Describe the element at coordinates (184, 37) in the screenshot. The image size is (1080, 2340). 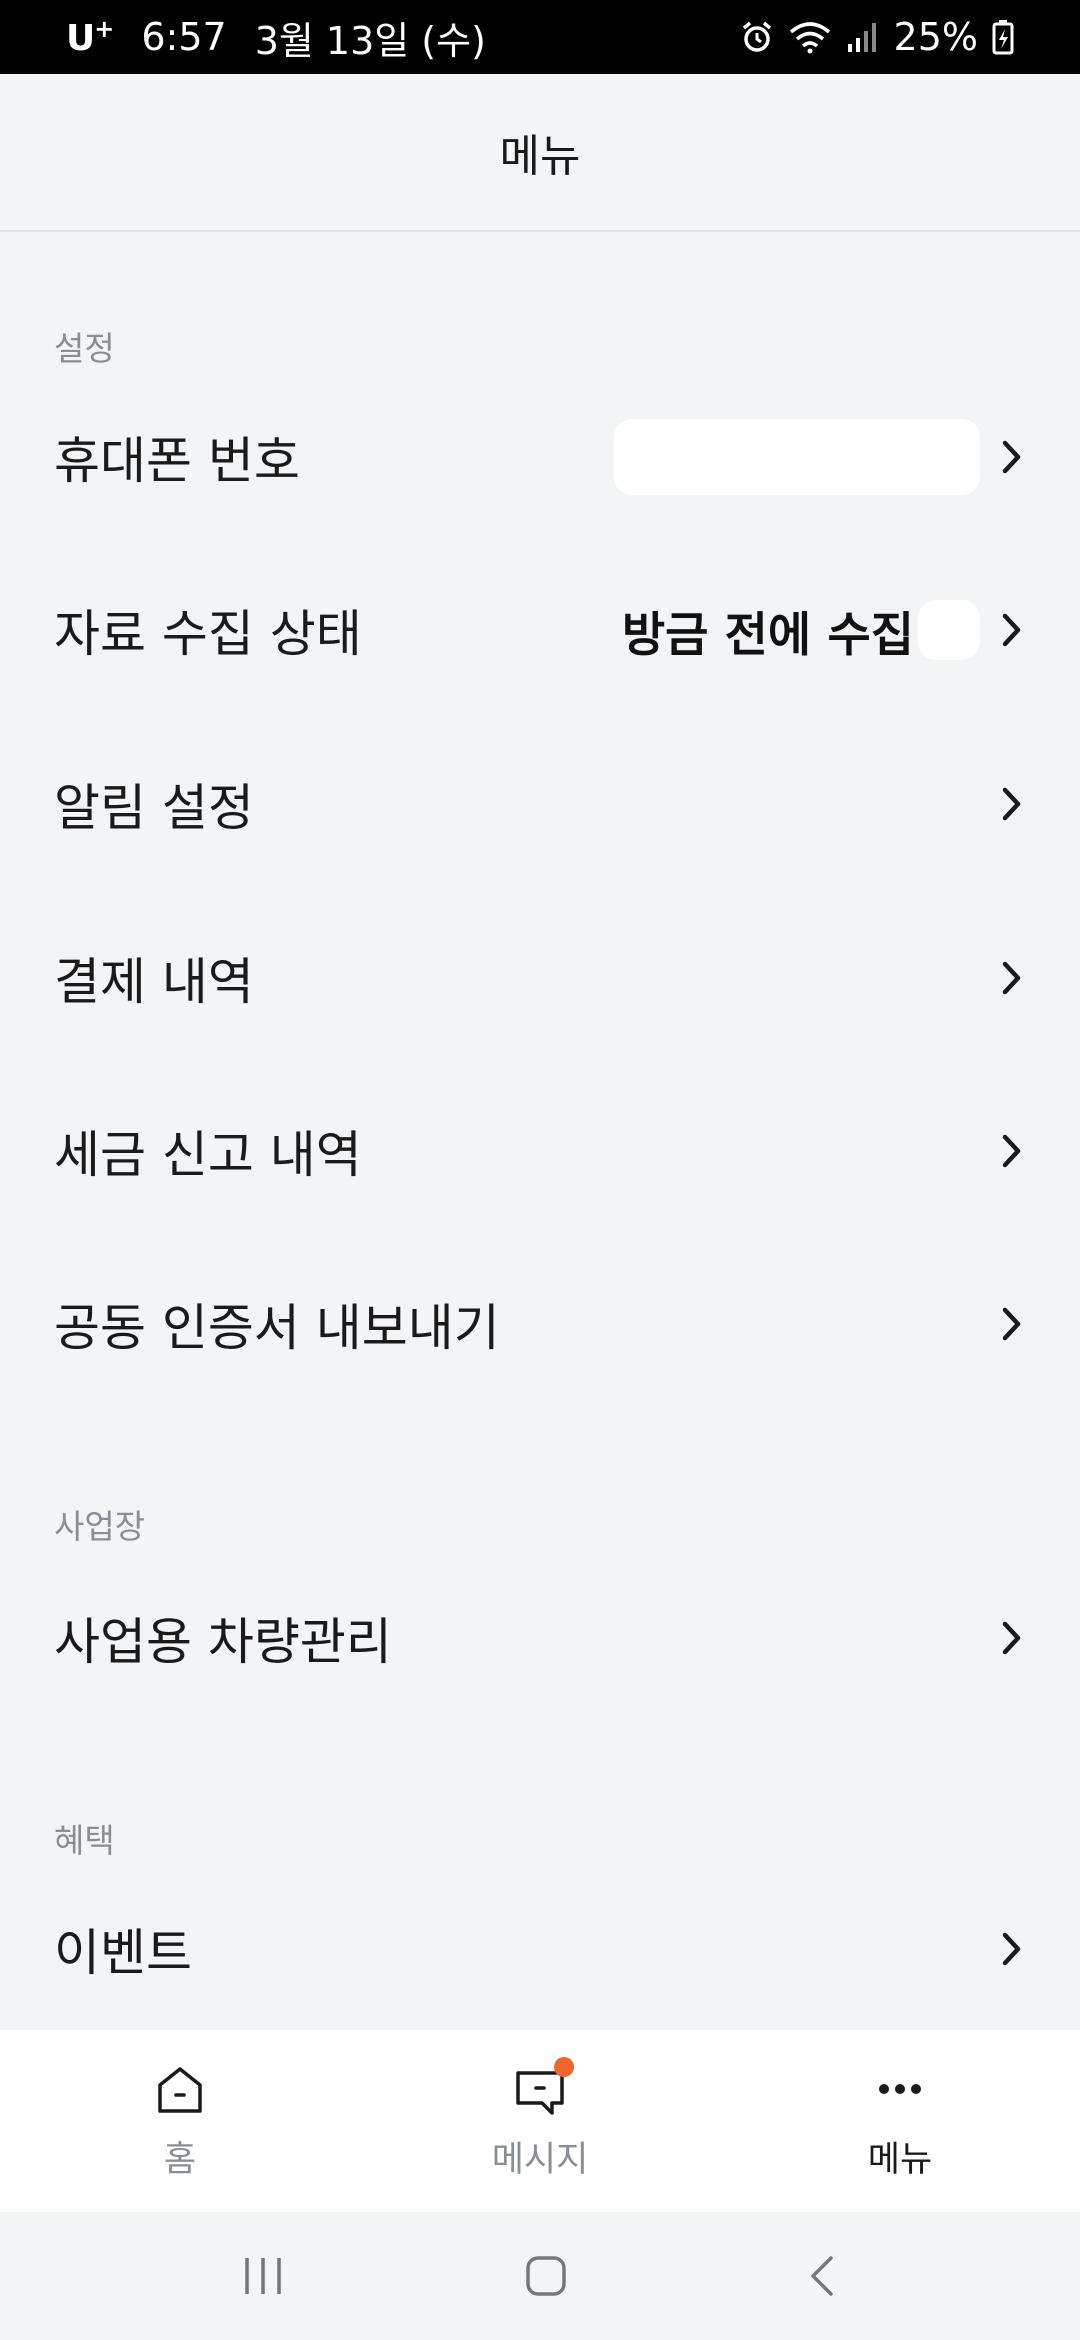
I see `status-time: 6:57` at that location.